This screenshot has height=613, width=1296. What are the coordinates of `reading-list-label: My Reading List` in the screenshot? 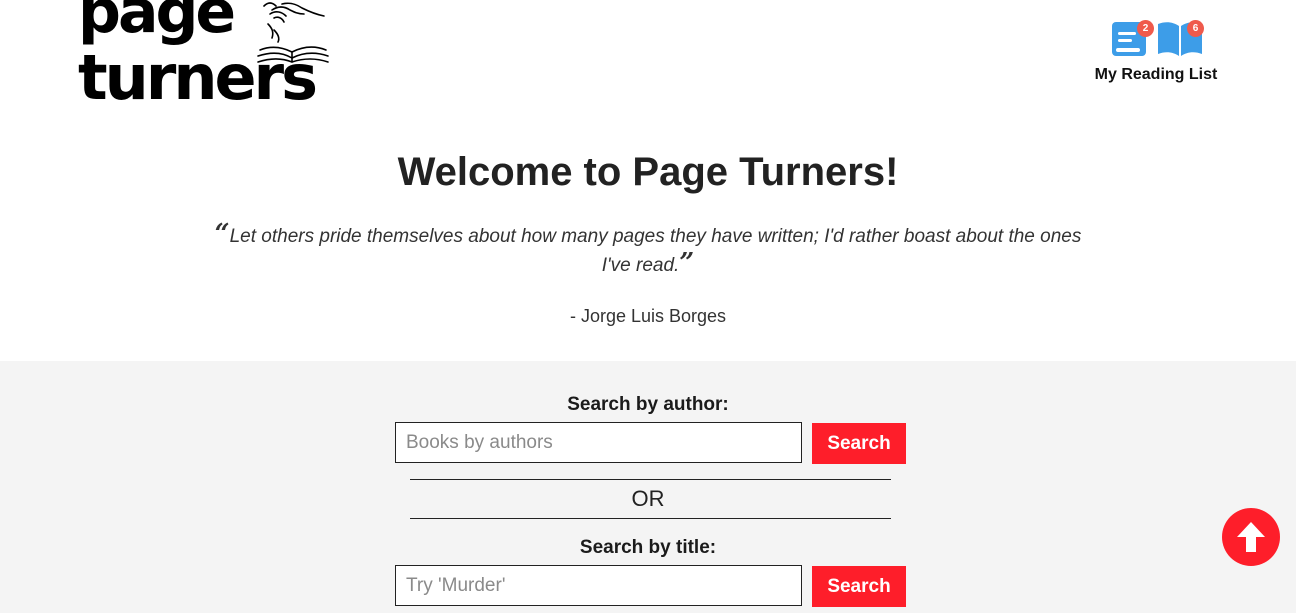 It's located at (1156, 74).